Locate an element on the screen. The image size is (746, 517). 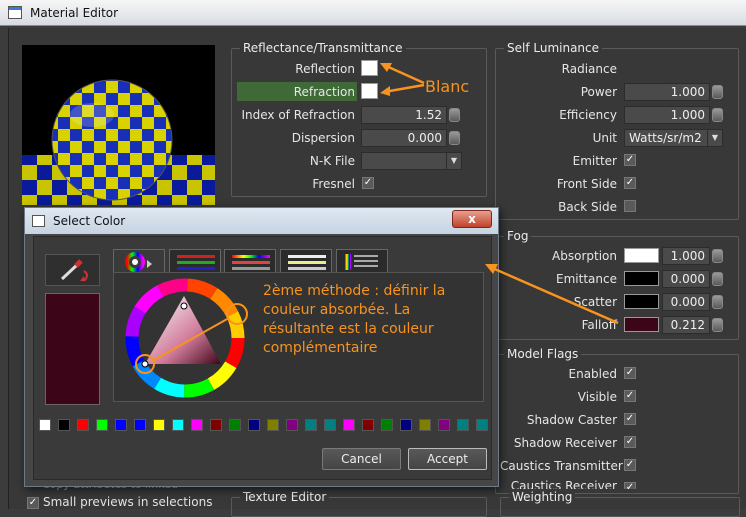
enabled-checkbox: ✓ is located at coordinates (630, 373).